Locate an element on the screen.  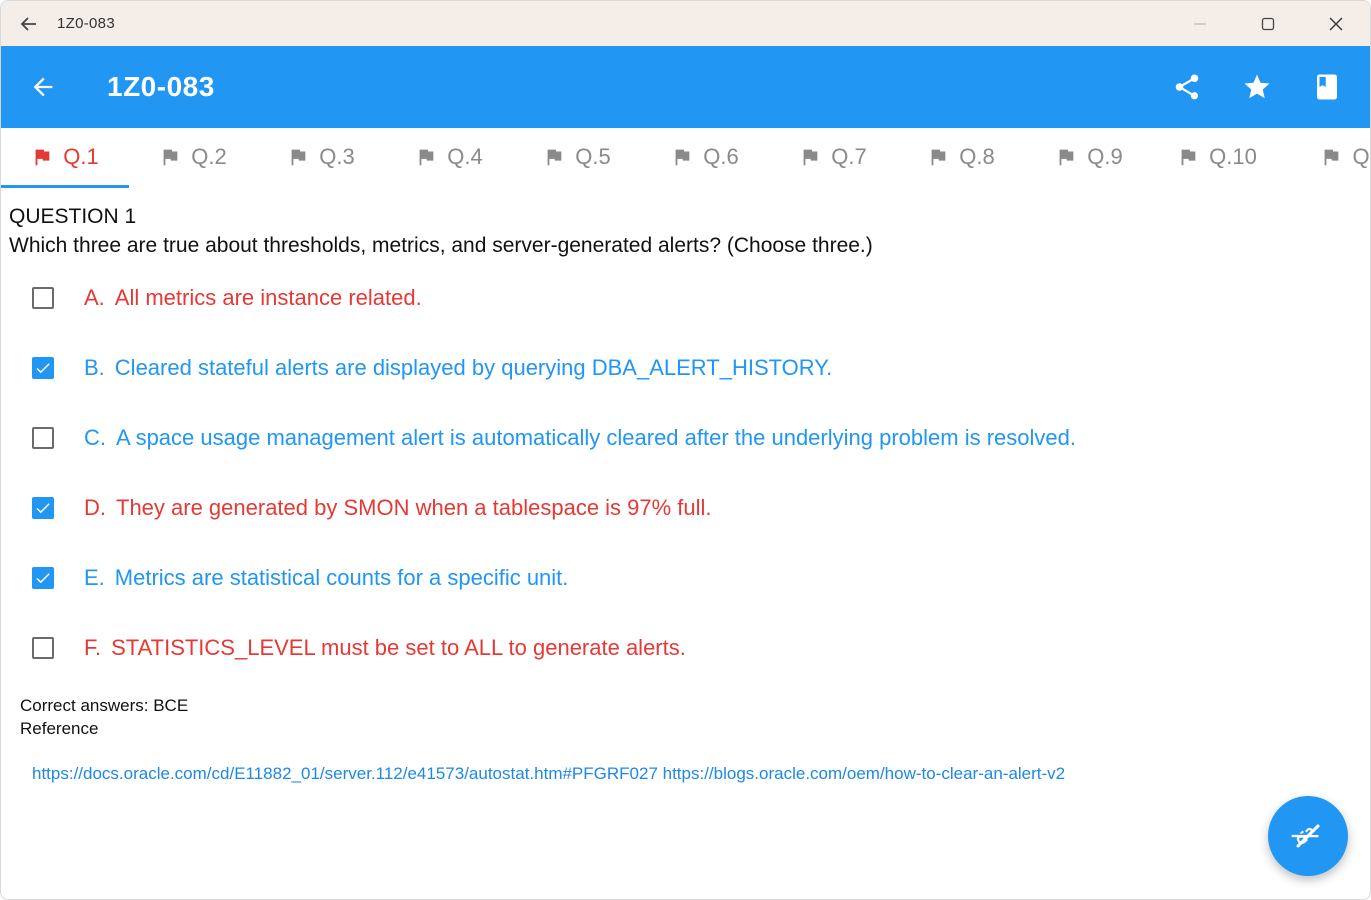
minimize-icon is located at coordinates (1200, 23).